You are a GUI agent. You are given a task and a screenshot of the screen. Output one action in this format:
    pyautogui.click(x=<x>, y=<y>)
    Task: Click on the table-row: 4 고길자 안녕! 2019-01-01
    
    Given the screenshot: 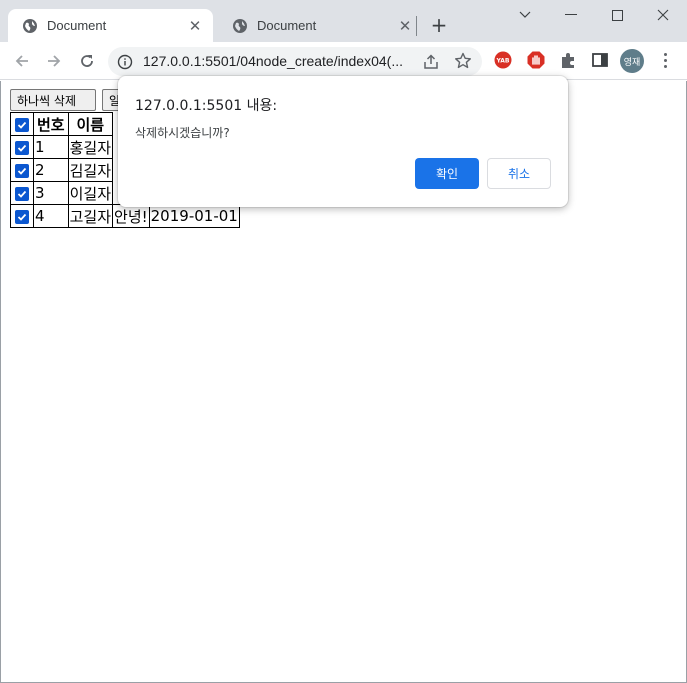 What is the action you would take?
    pyautogui.click(x=125, y=216)
    